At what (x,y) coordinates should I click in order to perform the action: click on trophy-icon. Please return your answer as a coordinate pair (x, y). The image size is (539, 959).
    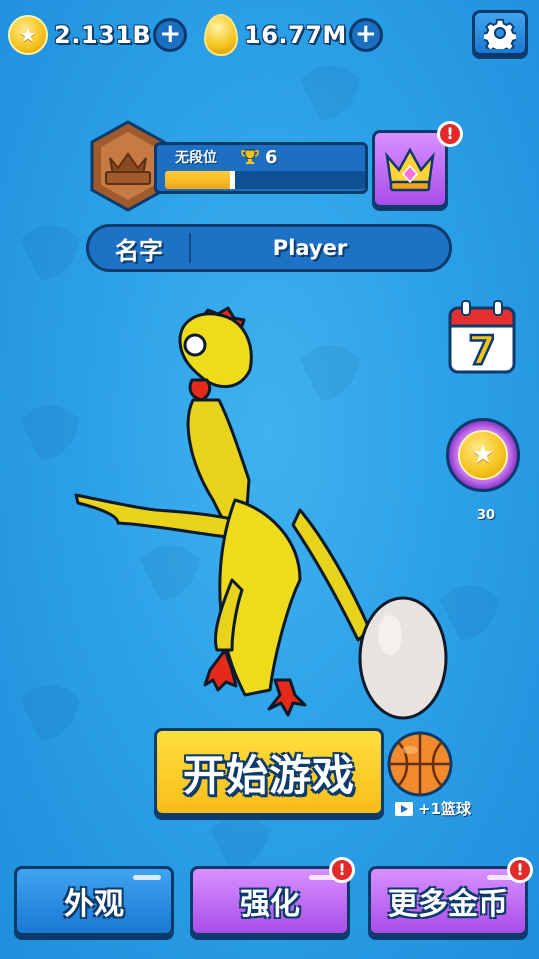
    Looking at the image, I should click on (250, 156).